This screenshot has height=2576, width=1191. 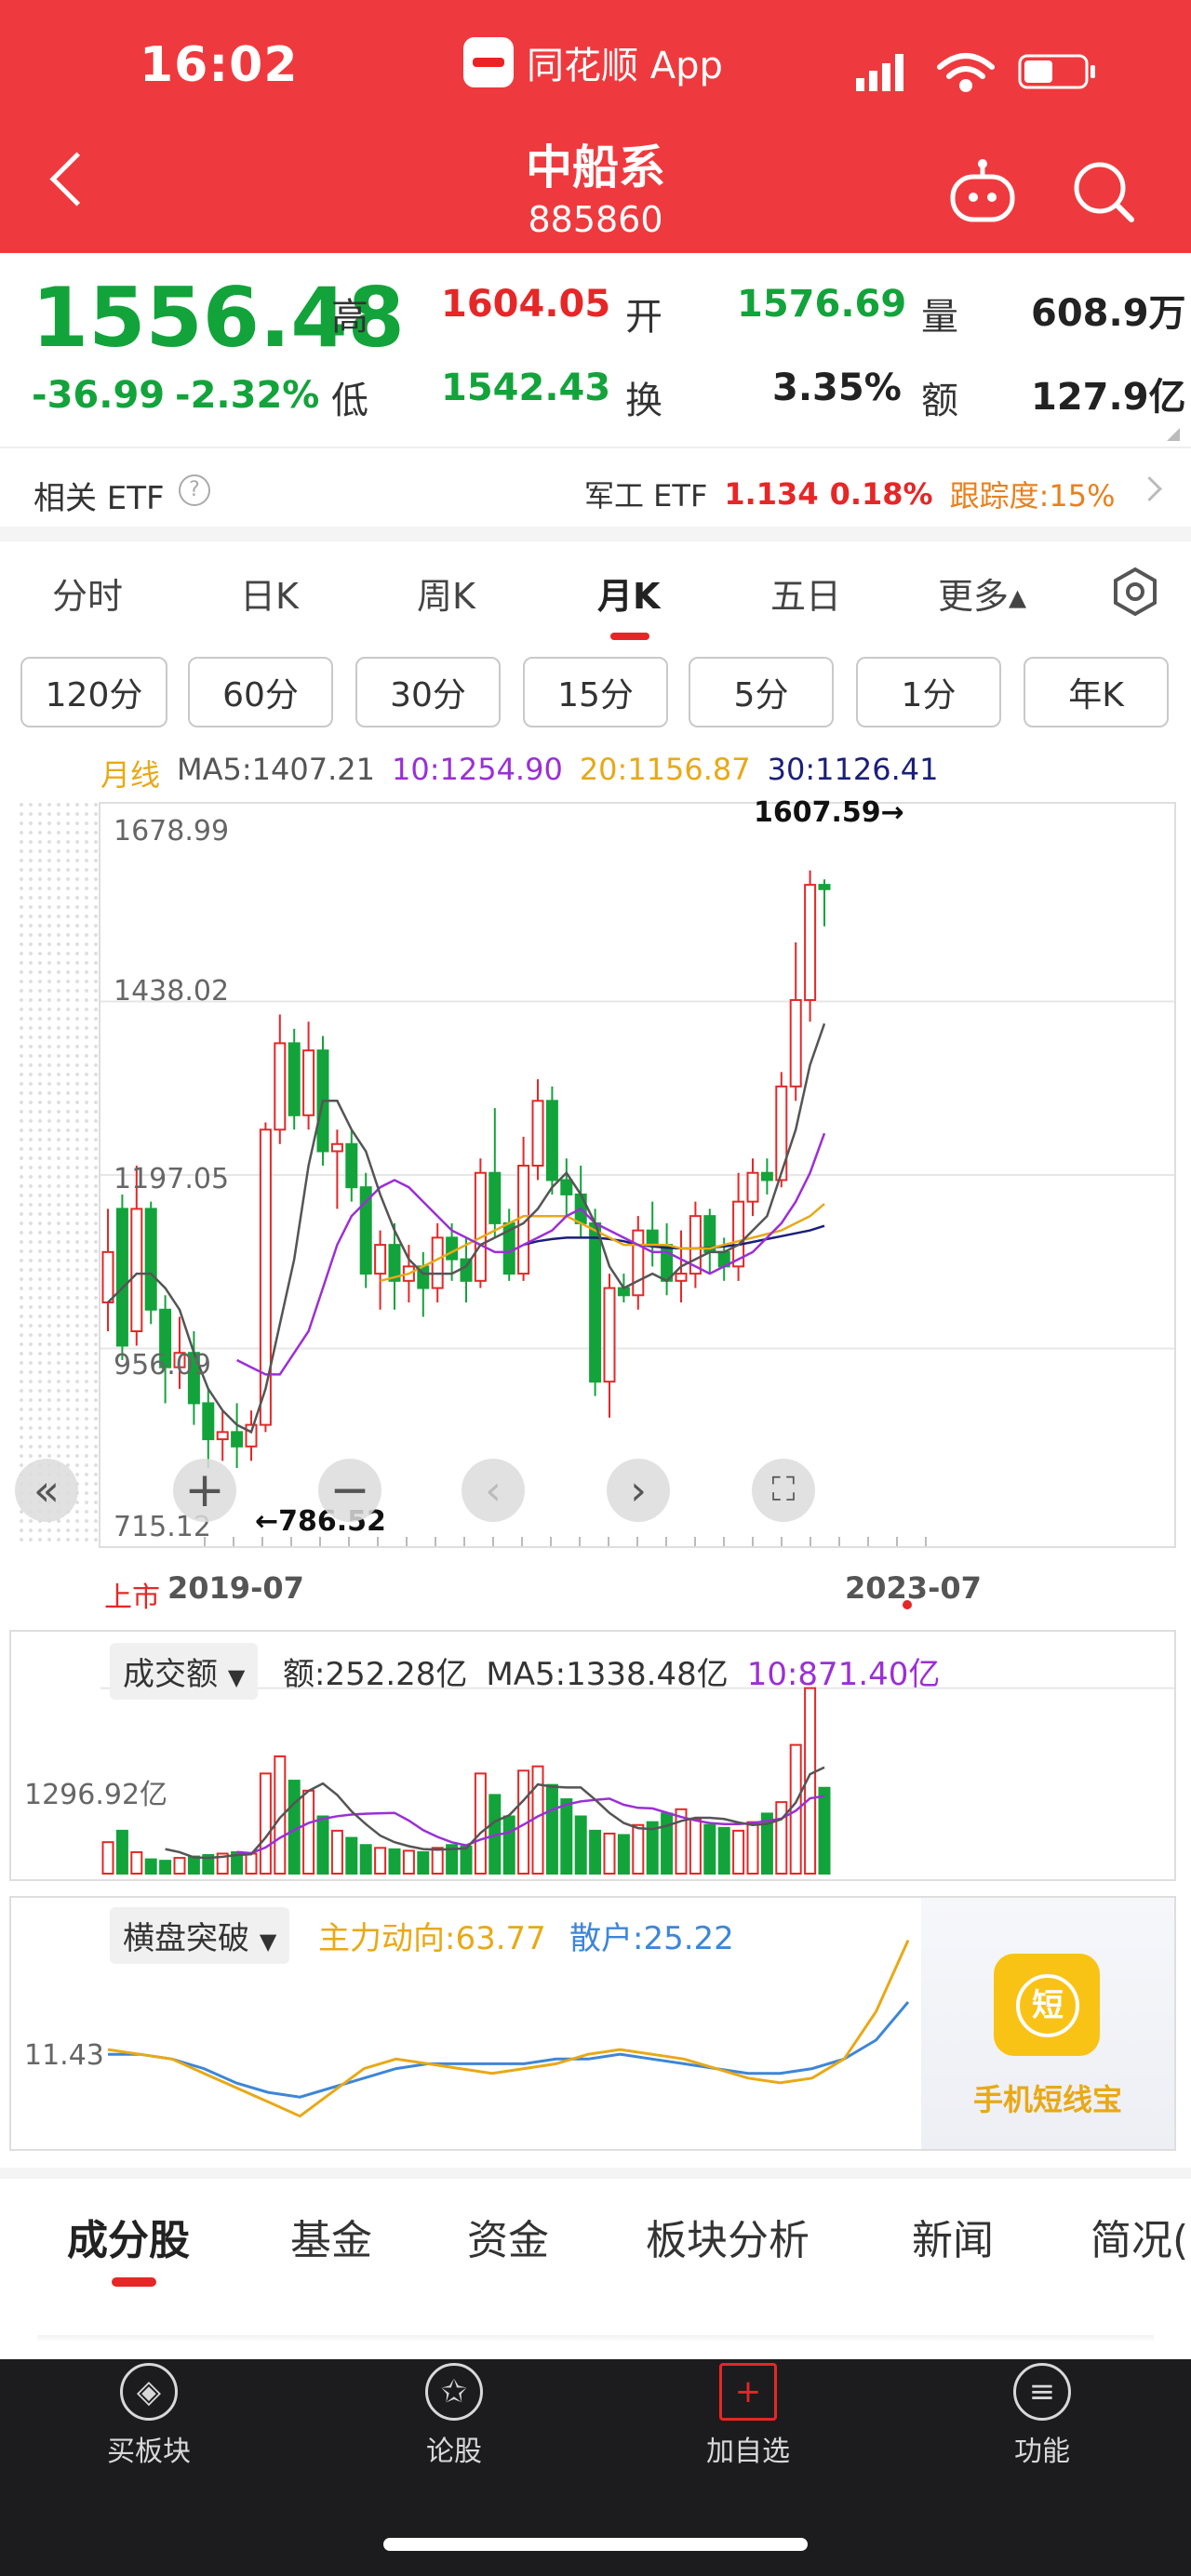 What do you see at coordinates (913, 1588) in the screenshot?
I see `x-label-end: 2023-07` at bounding box center [913, 1588].